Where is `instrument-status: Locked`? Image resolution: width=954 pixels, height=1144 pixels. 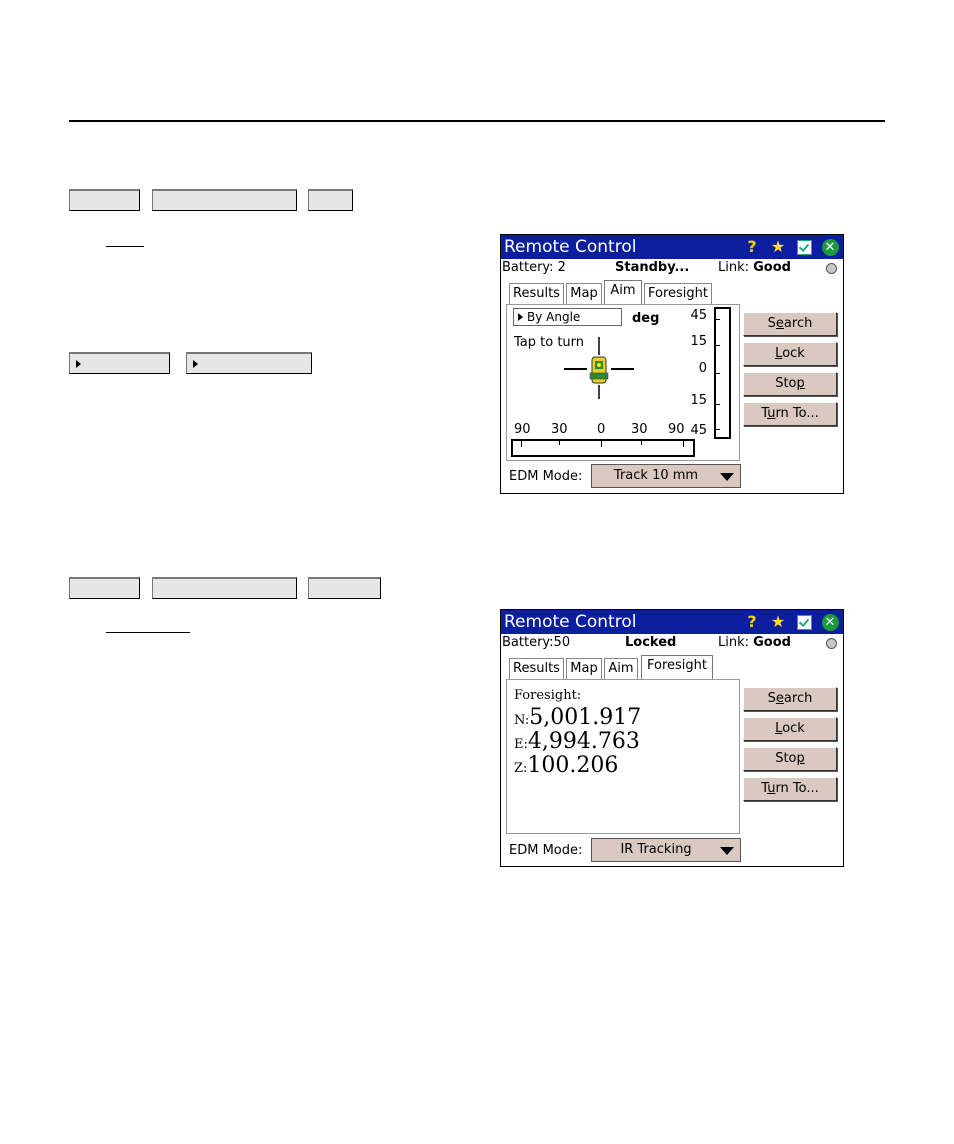
instrument-status: Locked is located at coordinates (651, 642).